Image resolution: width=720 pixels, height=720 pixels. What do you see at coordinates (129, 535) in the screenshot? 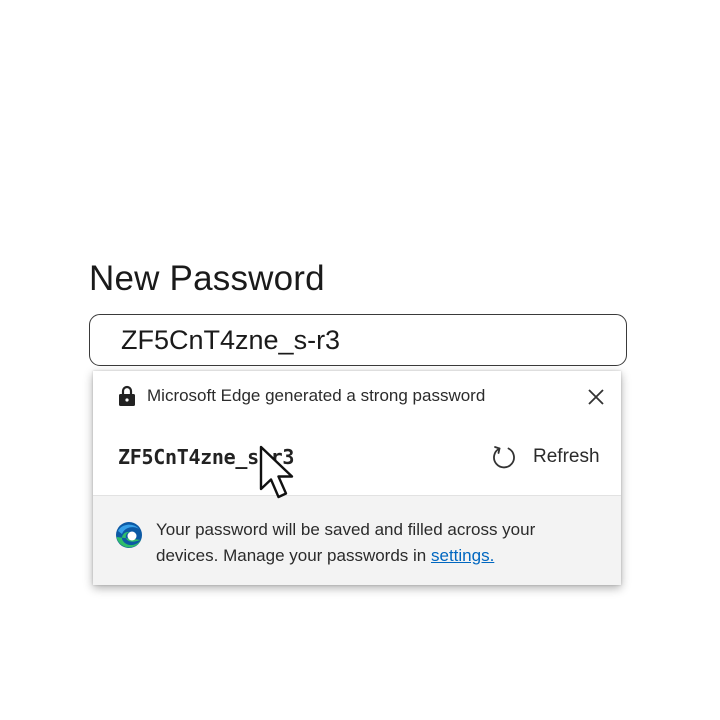
I see `edge-icon` at bounding box center [129, 535].